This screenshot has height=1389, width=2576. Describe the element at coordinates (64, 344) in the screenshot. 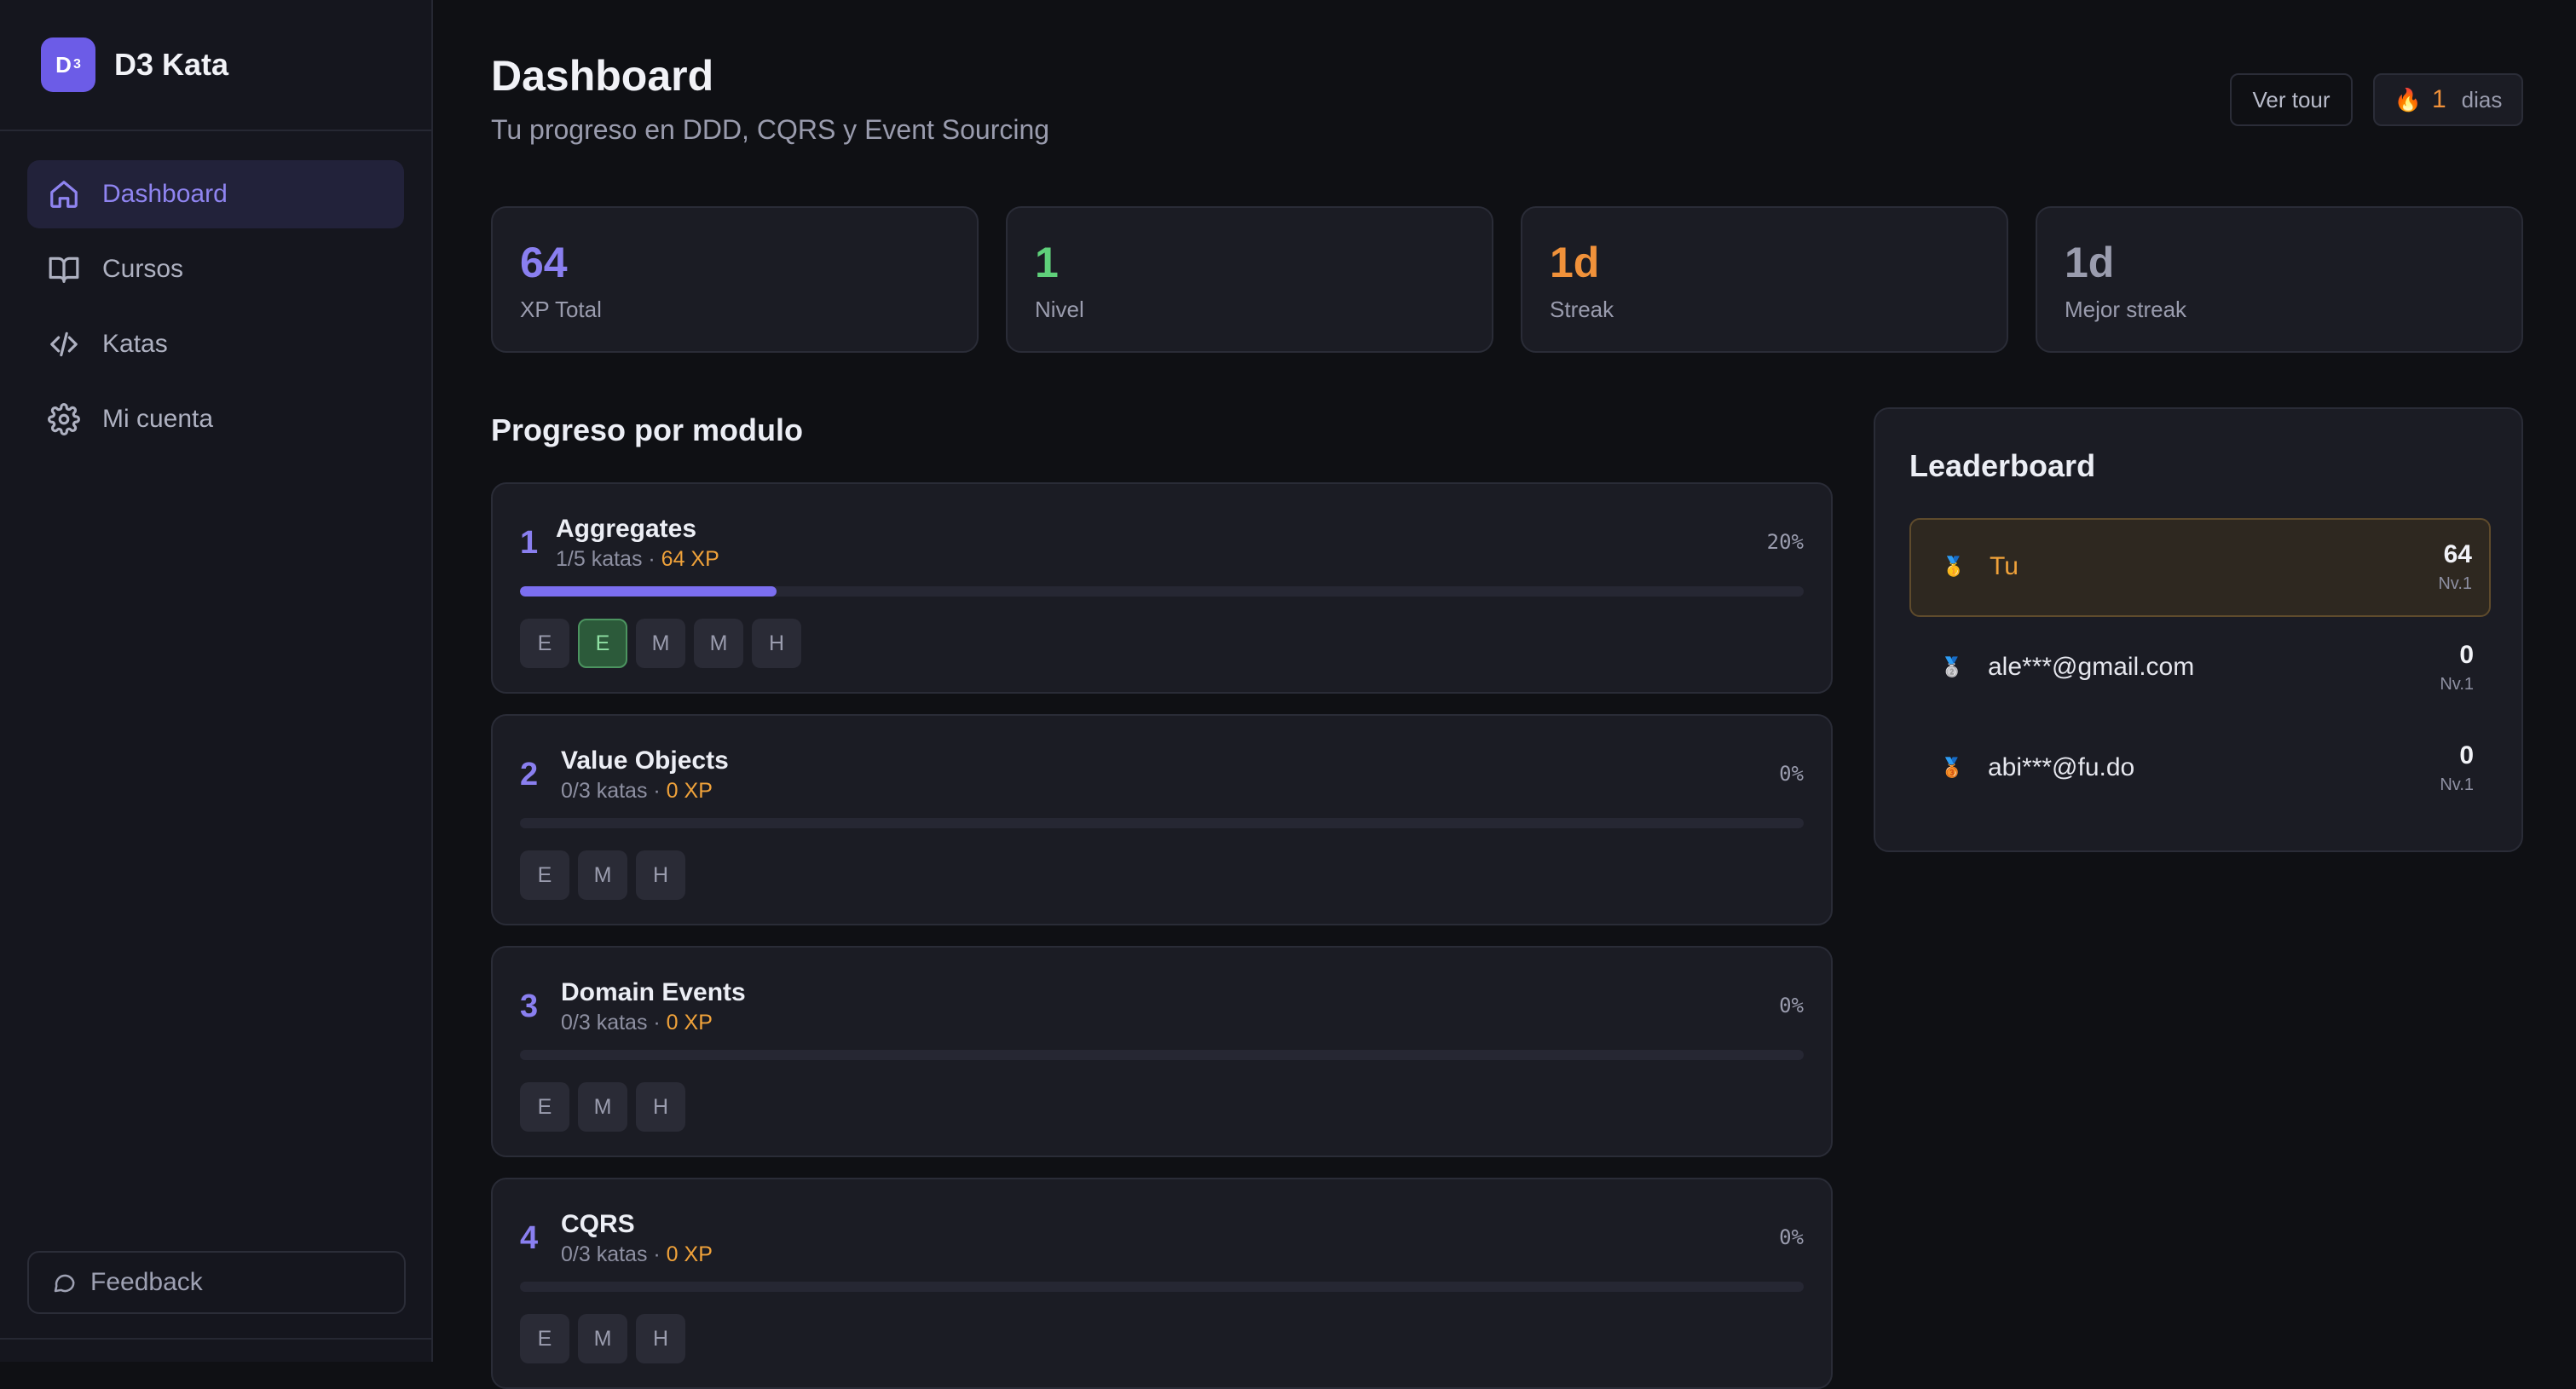

I see `code-icon` at that location.